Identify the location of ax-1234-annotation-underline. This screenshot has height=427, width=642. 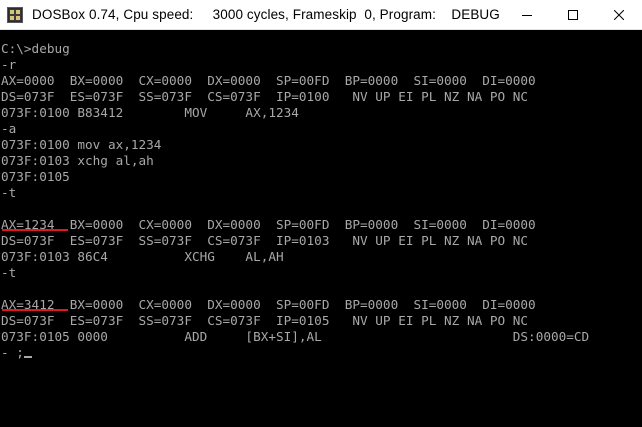
(35, 230).